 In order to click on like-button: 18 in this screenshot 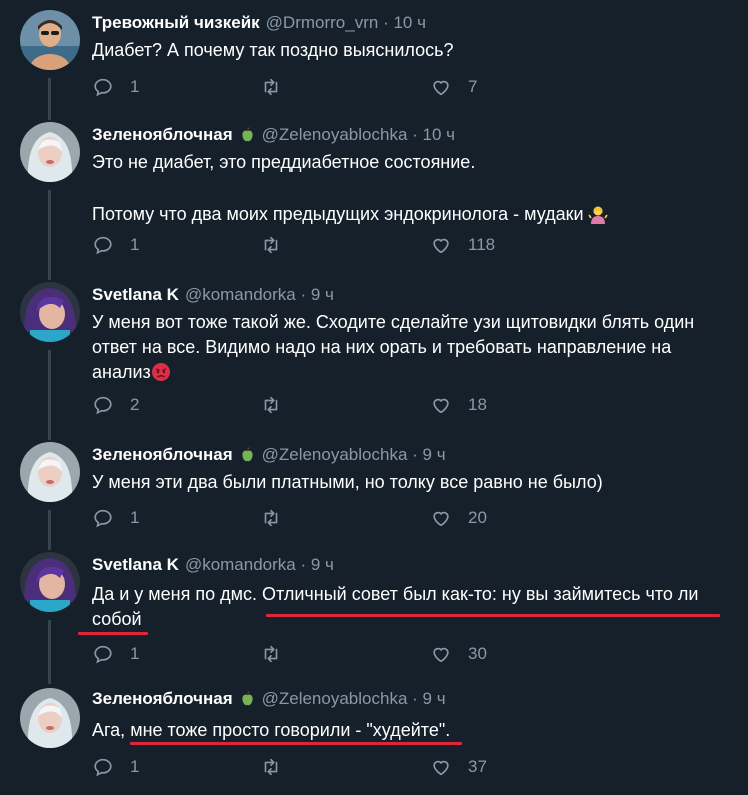, I will do `click(458, 405)`.